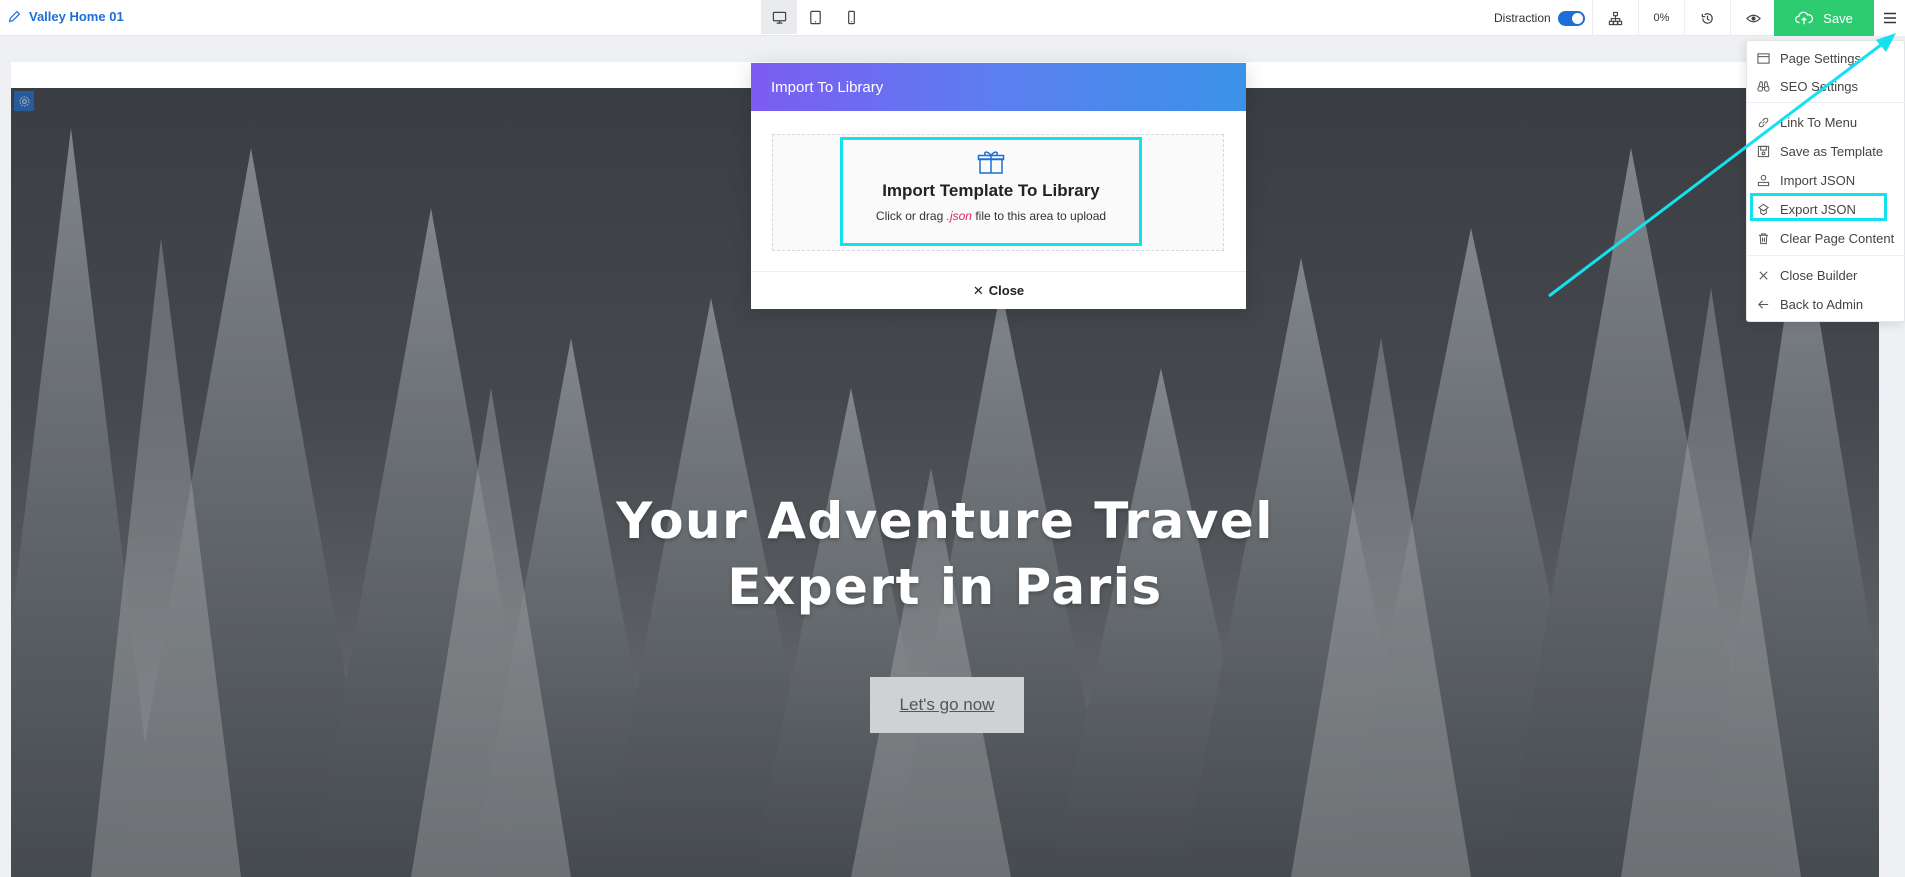 This screenshot has height=877, width=1905. Describe the element at coordinates (1819, 275) in the screenshot. I see `menu-item-label: Close Builder` at that location.